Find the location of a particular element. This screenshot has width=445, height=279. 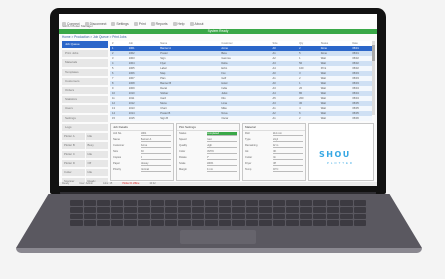

menu-item-label: Connect is located at coordinates (73, 24).